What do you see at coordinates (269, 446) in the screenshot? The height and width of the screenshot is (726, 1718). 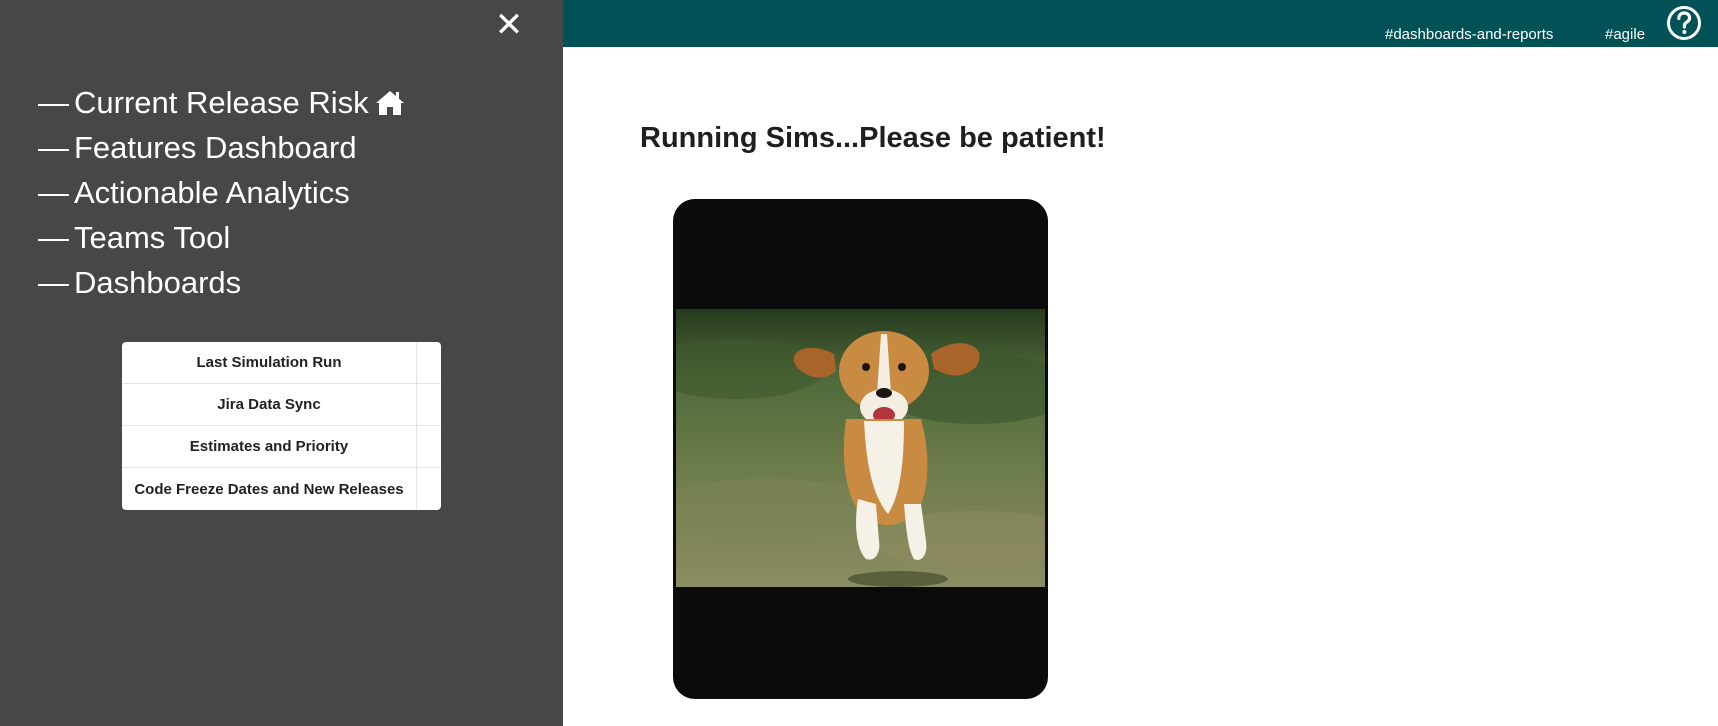 I see `status-label: Estimates and Priority` at bounding box center [269, 446].